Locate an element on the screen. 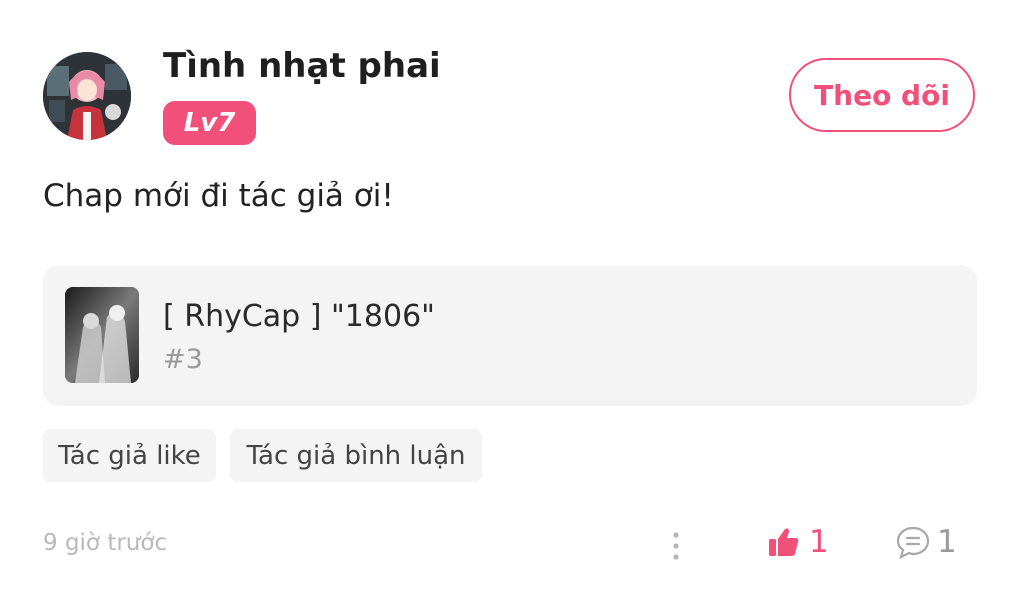 This screenshot has height=600, width=1021. chapter-number: #3 is located at coordinates (183, 359).